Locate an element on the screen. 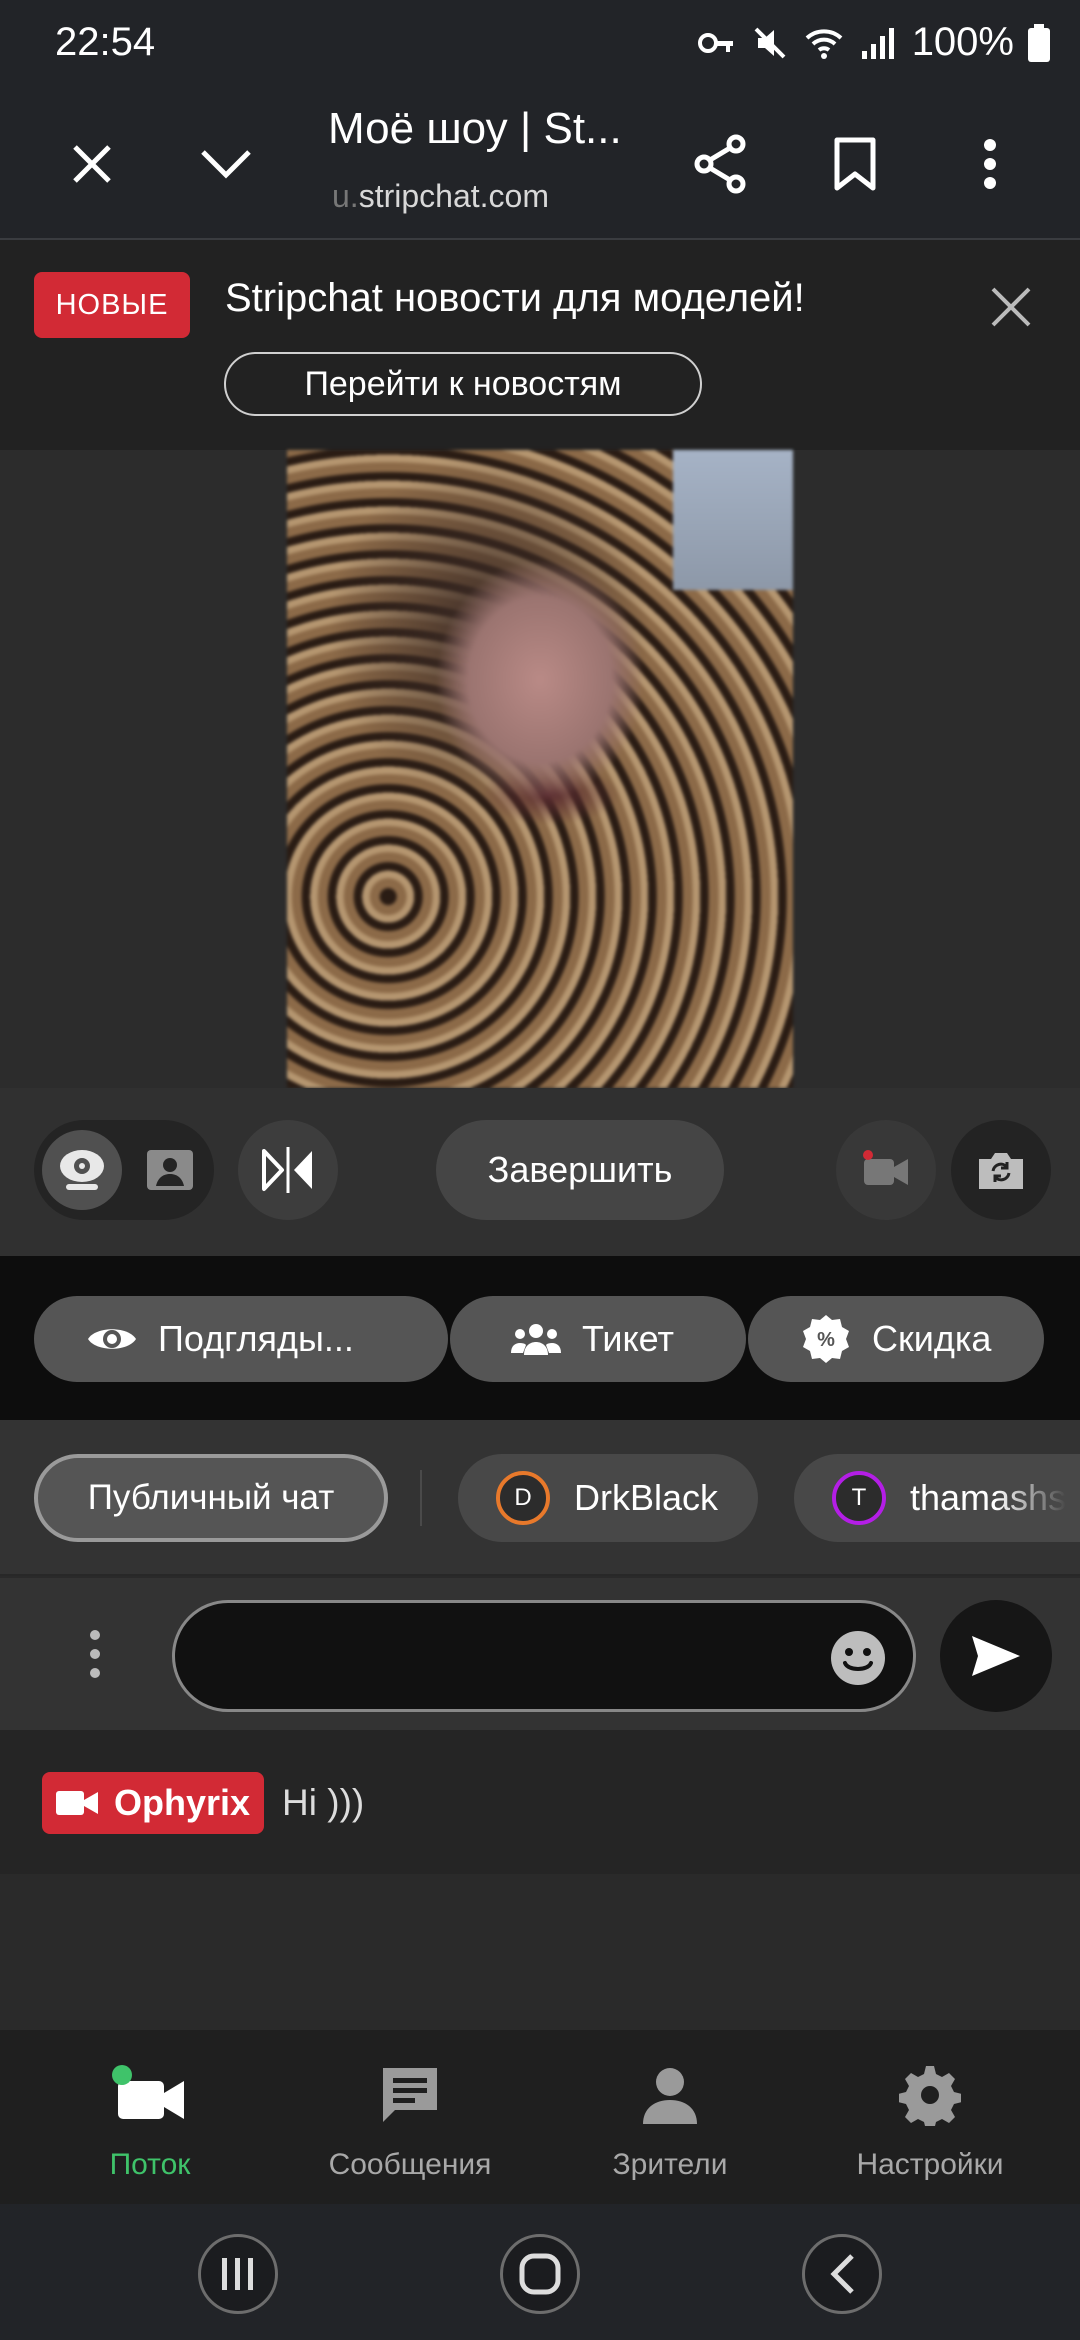 The height and width of the screenshot is (2340, 1080). message-text: Hi ))) is located at coordinates (323, 1802).